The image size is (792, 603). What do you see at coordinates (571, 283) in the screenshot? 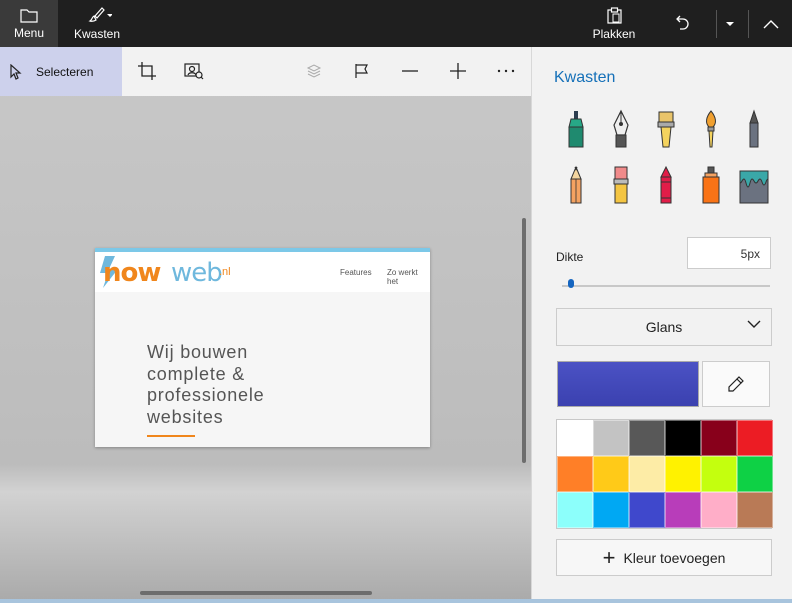
I see `thickness-slider-thumb` at bounding box center [571, 283].